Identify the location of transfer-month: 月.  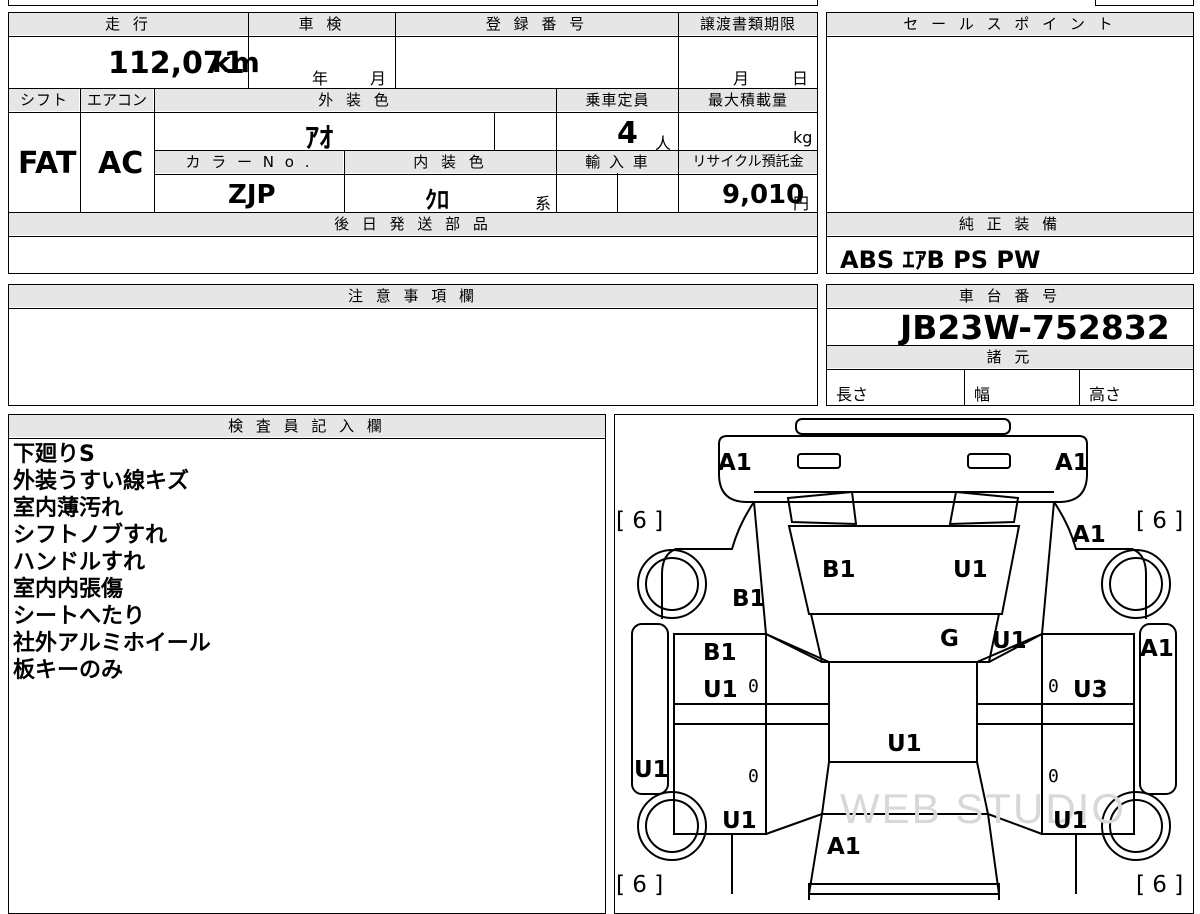
(741, 78).